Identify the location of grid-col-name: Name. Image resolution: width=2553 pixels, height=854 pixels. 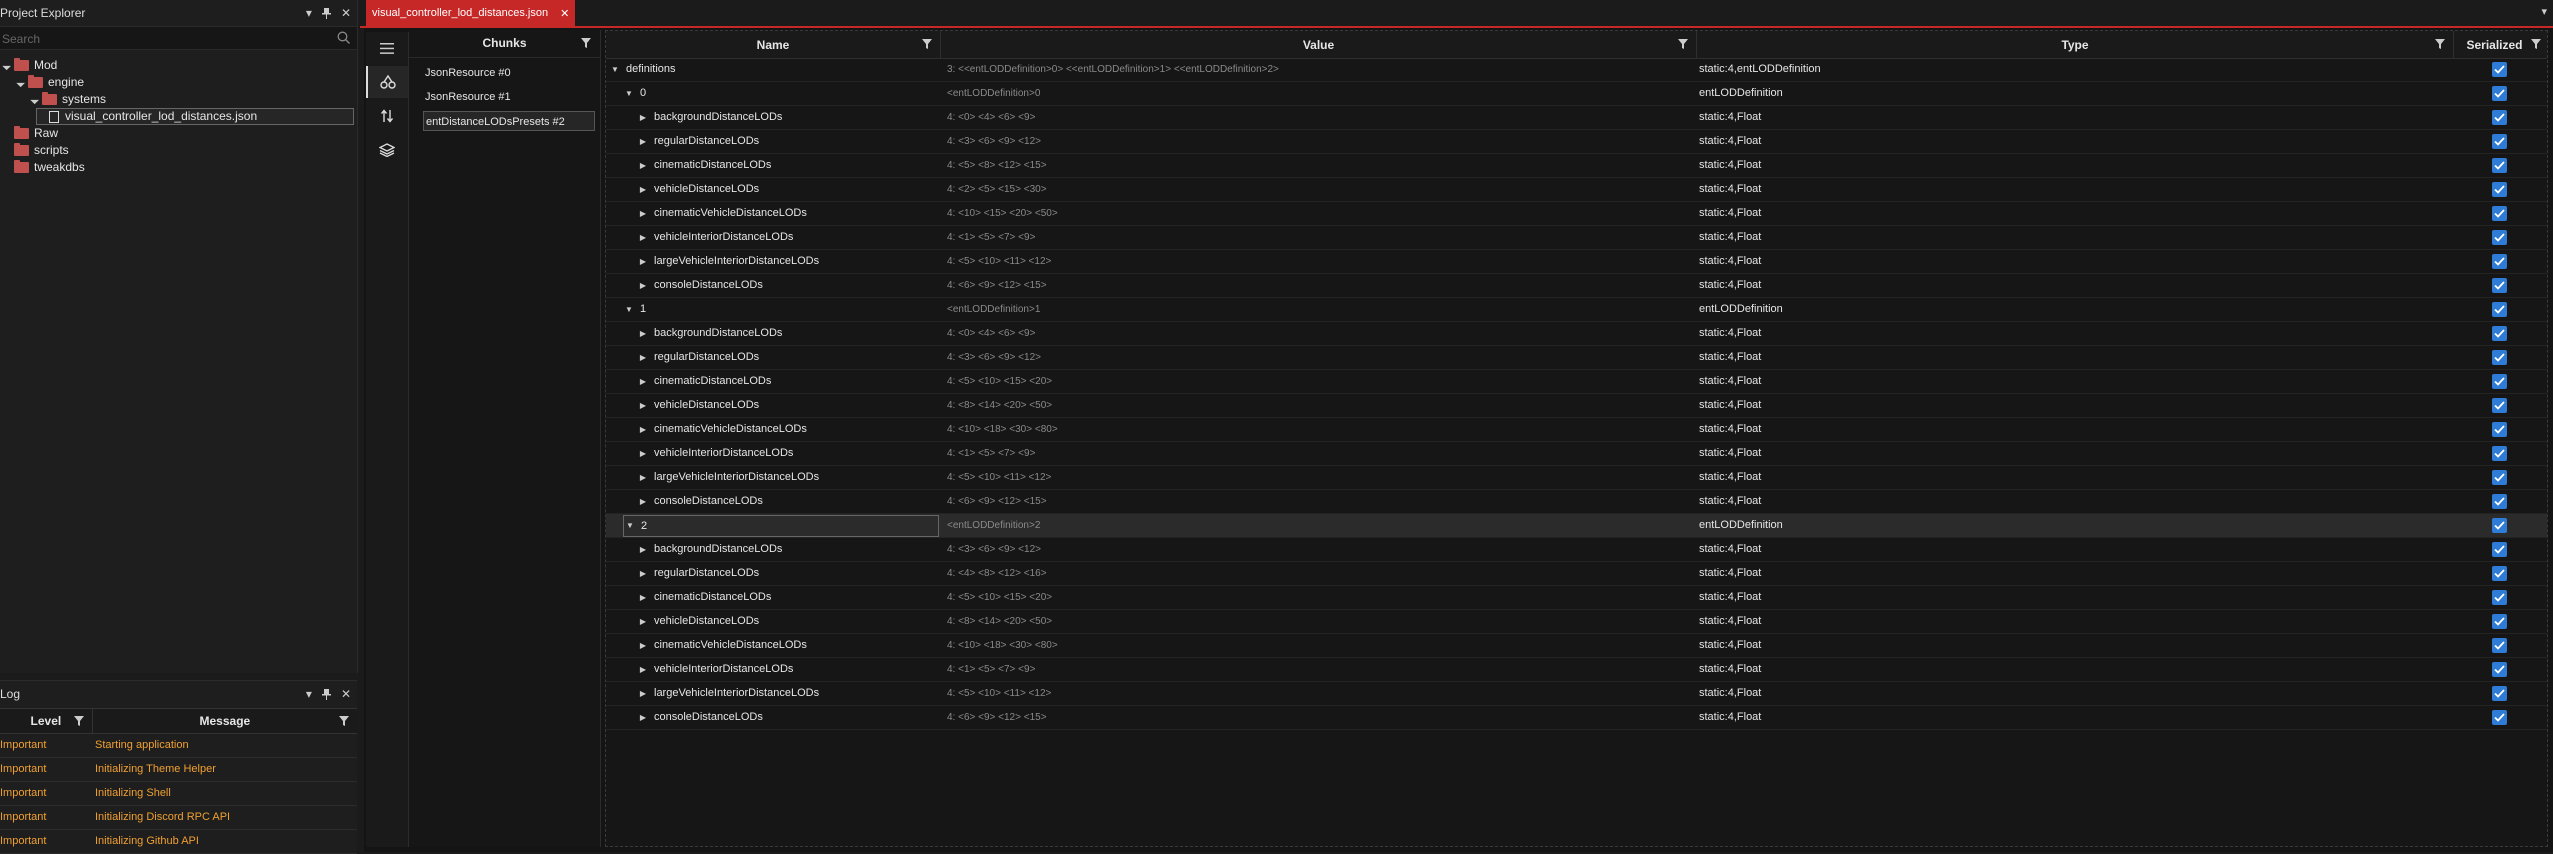
(773, 44).